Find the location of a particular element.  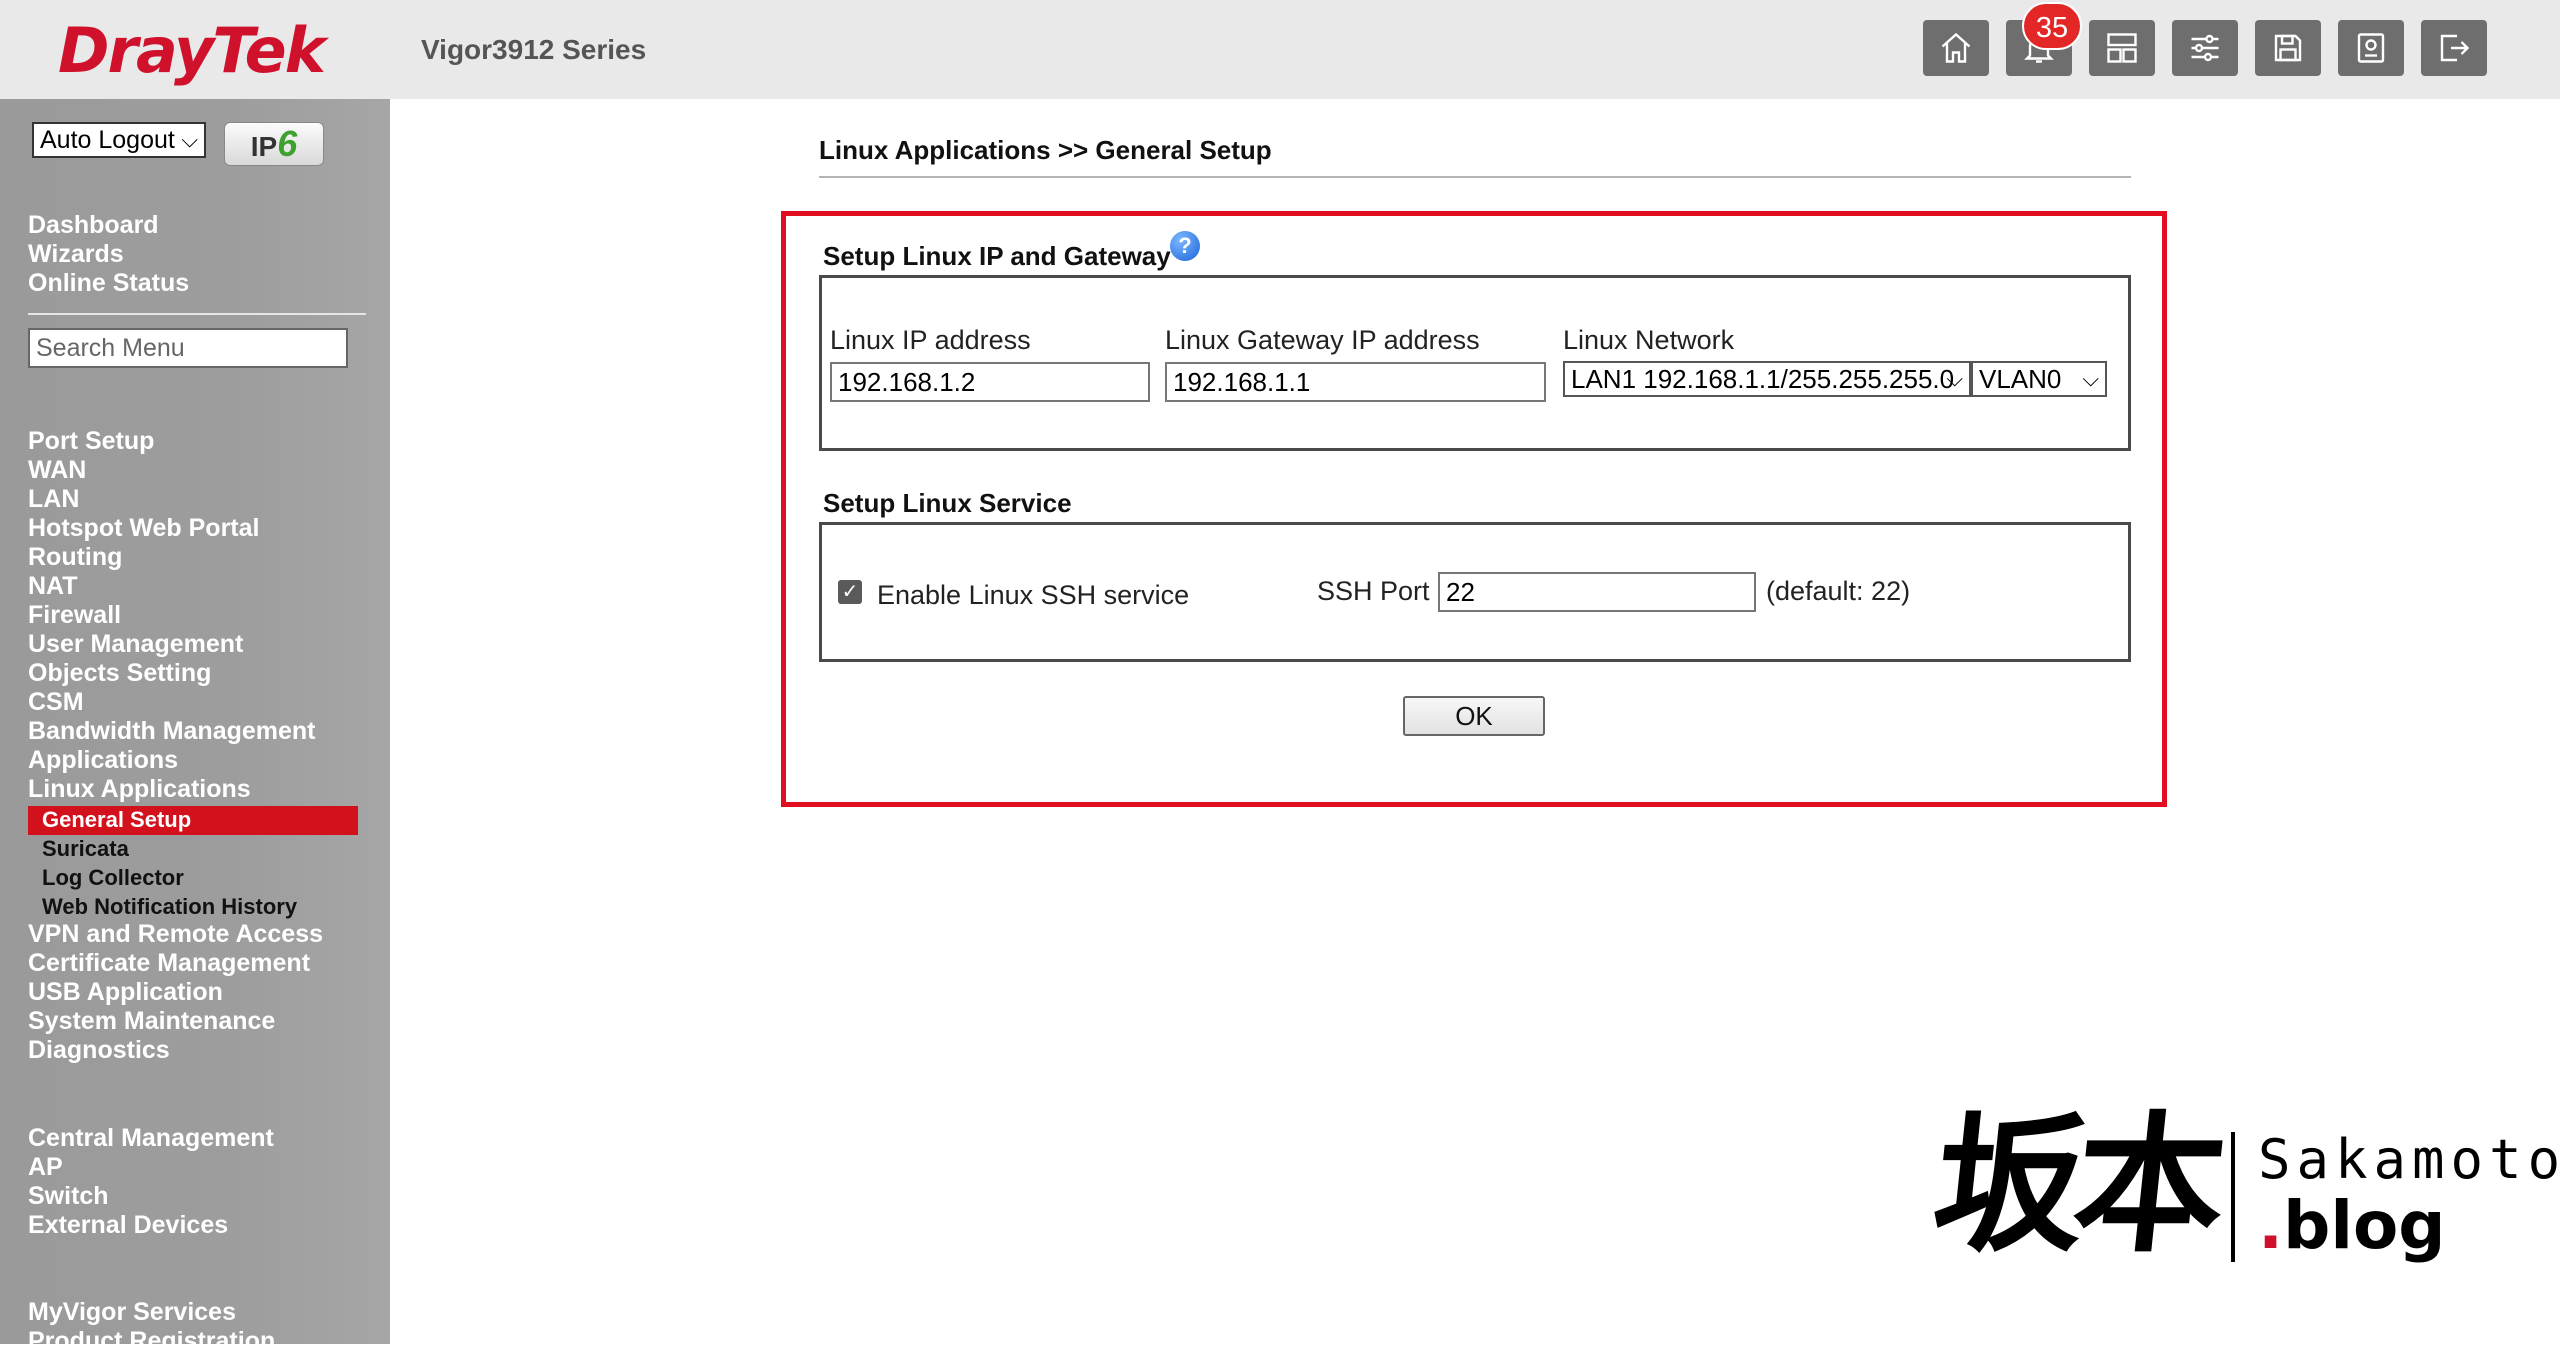

auto-logout-value: Auto Logout is located at coordinates (107, 140).